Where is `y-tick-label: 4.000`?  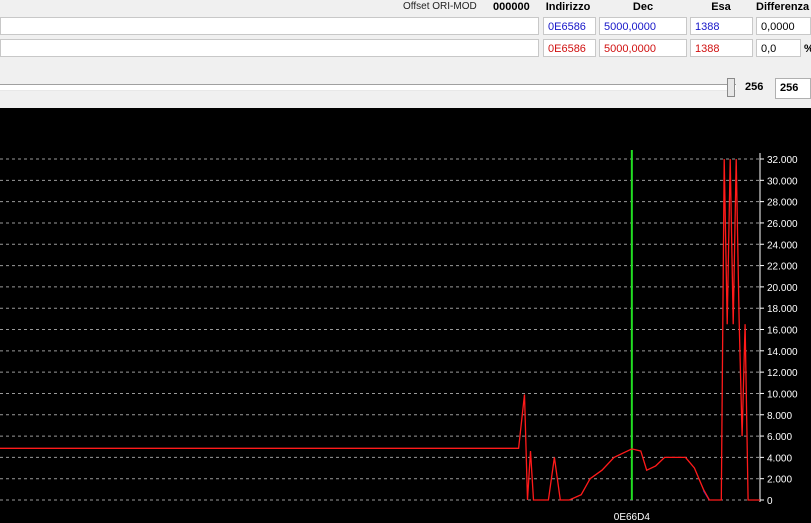 y-tick-label: 4.000 is located at coordinates (779, 458).